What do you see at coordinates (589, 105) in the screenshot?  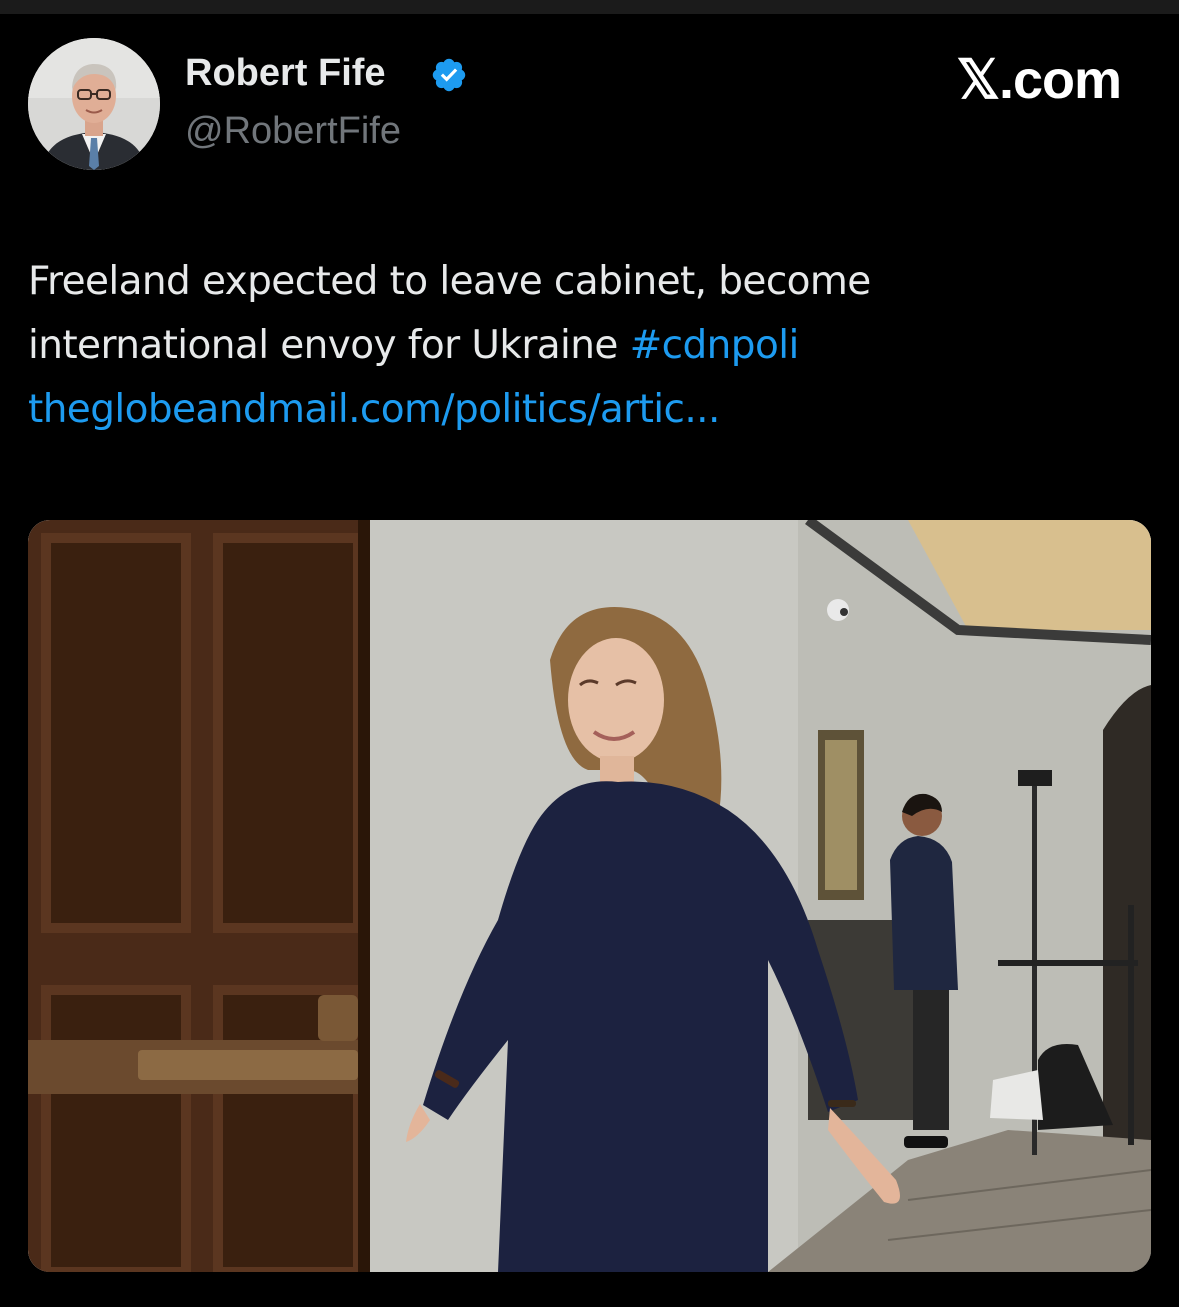 I see `tweet-header: Robert Fife @RobertFife 𝕏.com` at bounding box center [589, 105].